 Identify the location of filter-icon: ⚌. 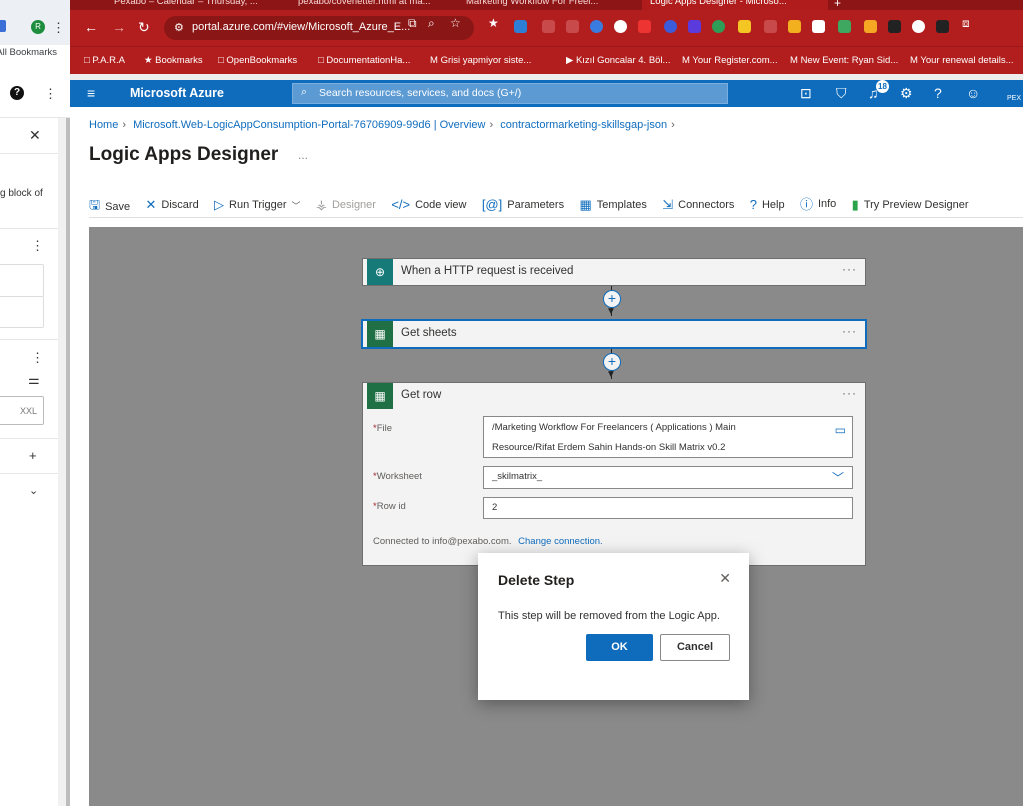
(34, 380).